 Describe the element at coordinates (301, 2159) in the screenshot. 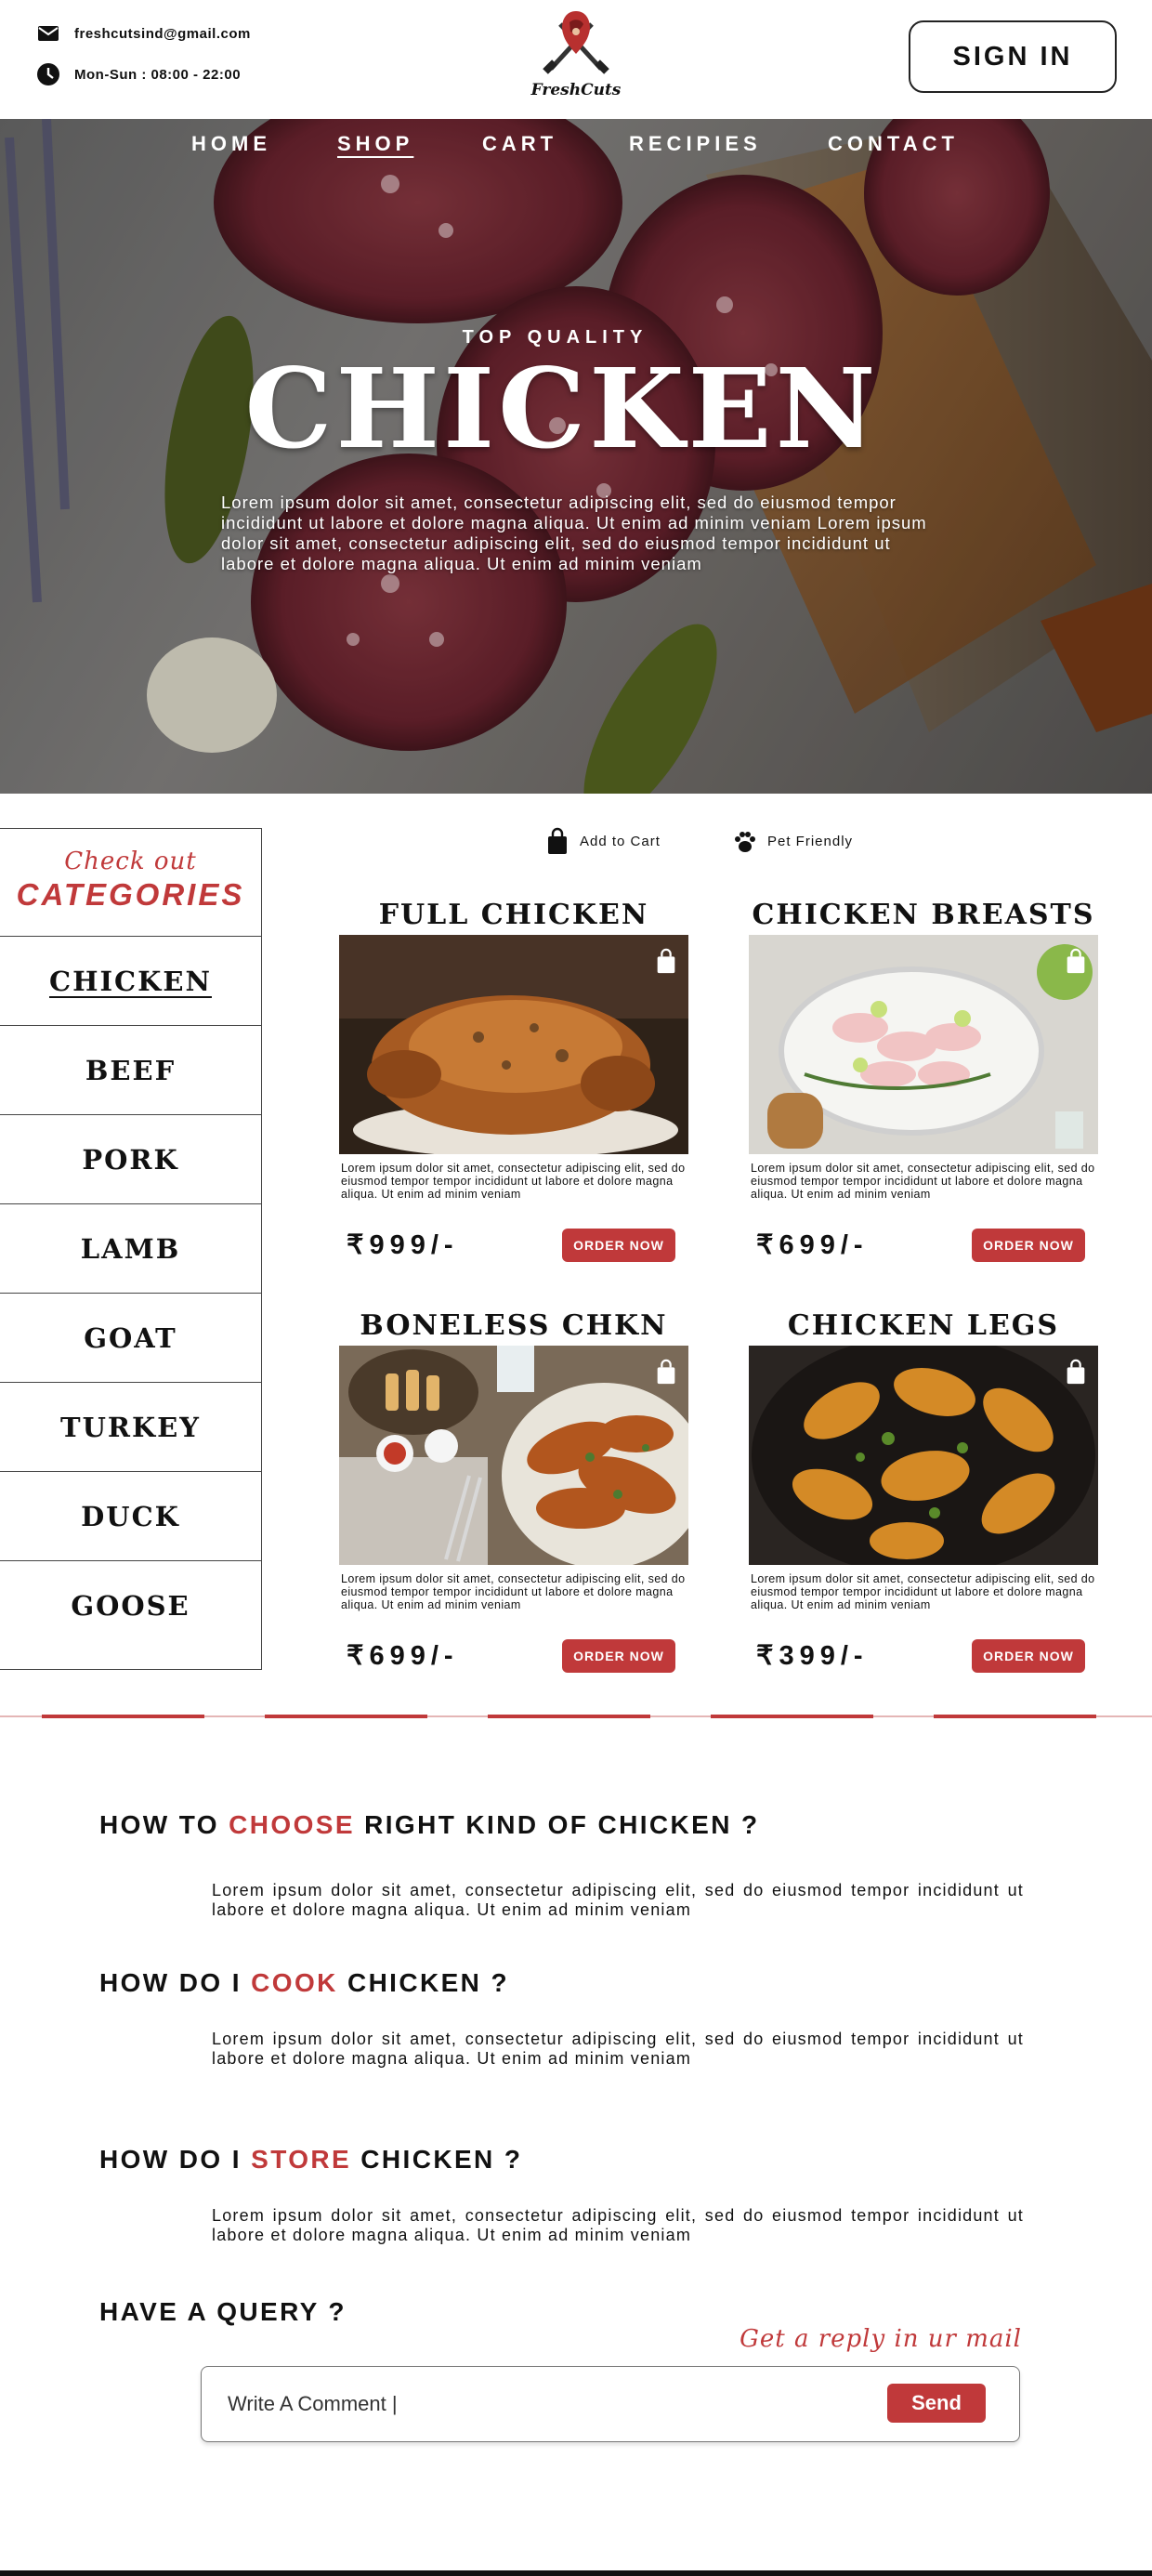

I see `faq-question-highlight: STORE` at that location.